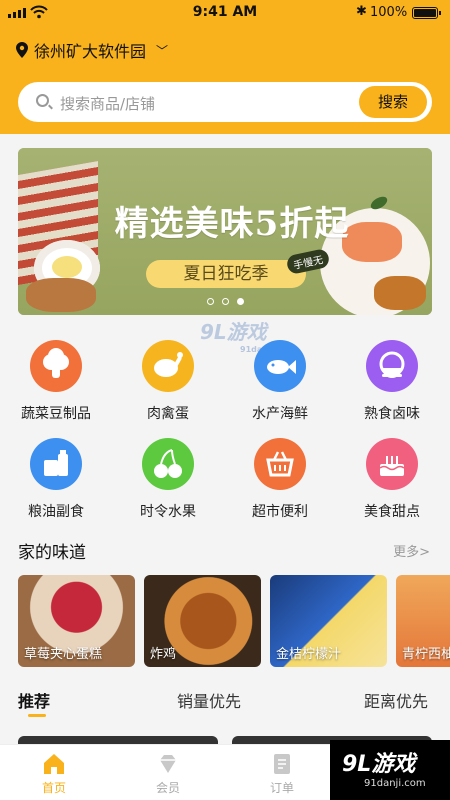 The width and height of the screenshot is (450, 800). I want to click on nav-label: 订单, so click(281, 788).